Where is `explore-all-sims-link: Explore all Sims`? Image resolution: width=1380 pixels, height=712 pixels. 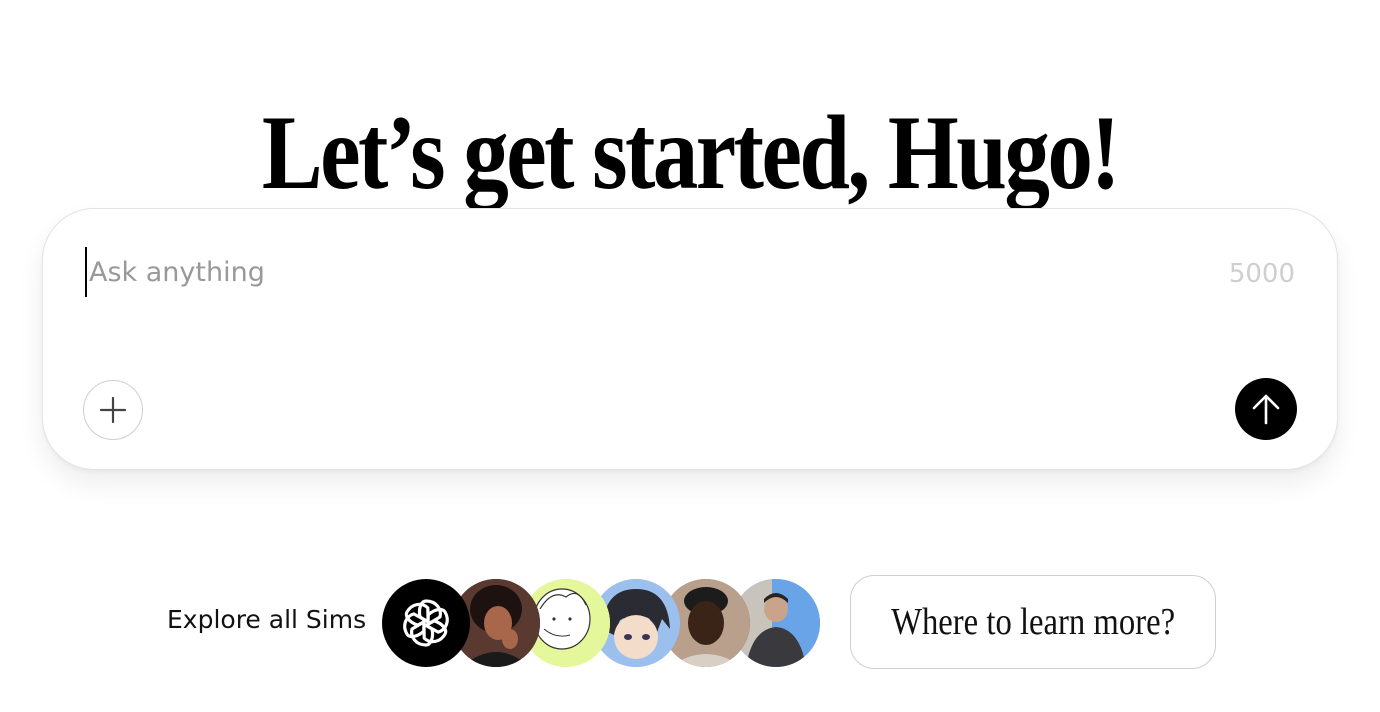 explore-all-sims-link: Explore all Sims is located at coordinates (266, 619).